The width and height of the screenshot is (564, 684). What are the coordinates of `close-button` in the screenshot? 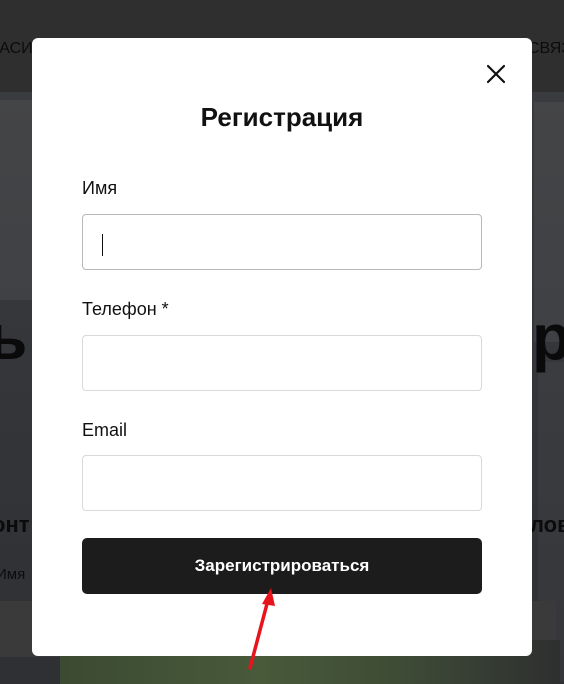 It's located at (496, 74).